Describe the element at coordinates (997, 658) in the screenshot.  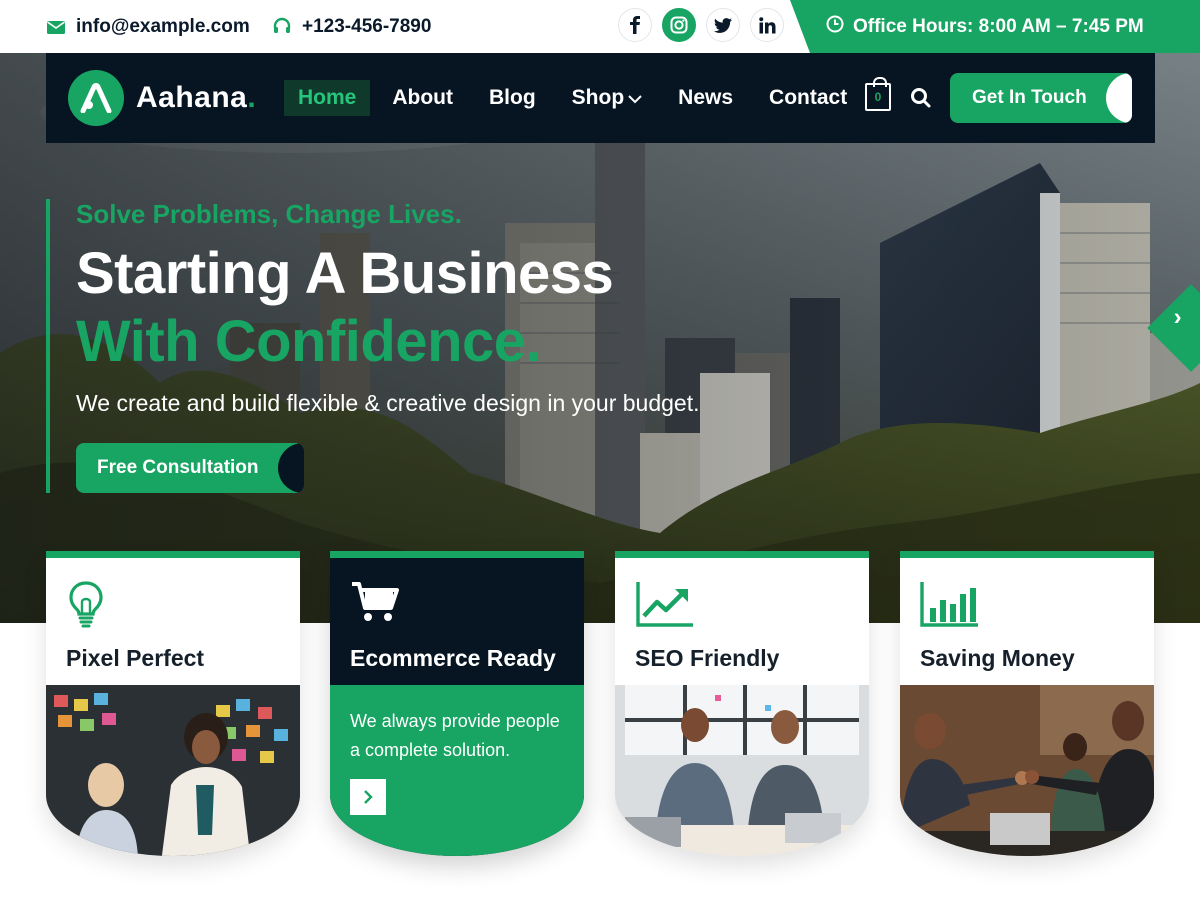
I see `feature-card-title: Saving Money` at that location.